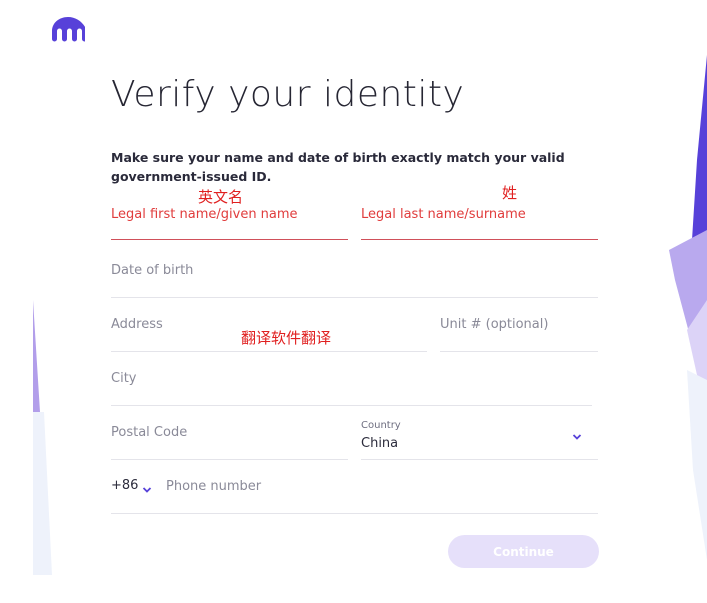 This screenshot has height=603, width=707. Describe the element at coordinates (229, 239) in the screenshot. I see `first-name-underline` at that location.